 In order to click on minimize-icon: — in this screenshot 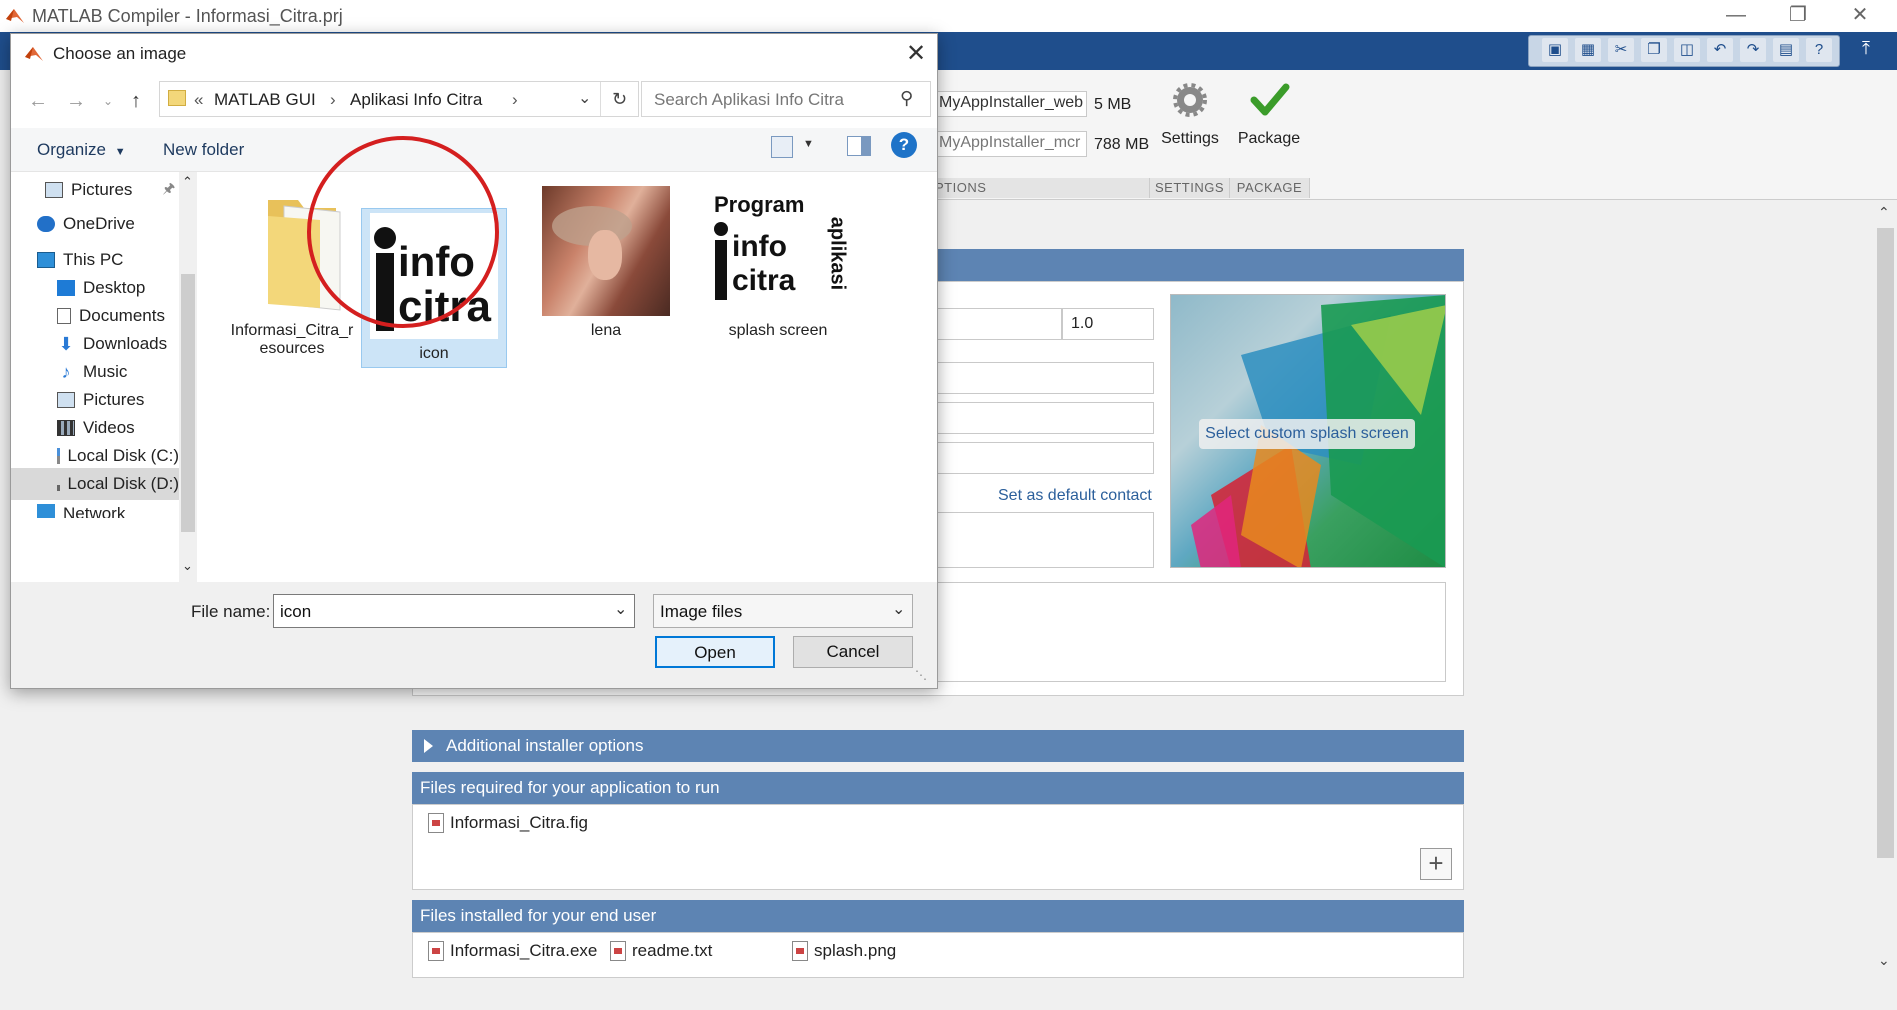, I will do `click(1736, 16)`.